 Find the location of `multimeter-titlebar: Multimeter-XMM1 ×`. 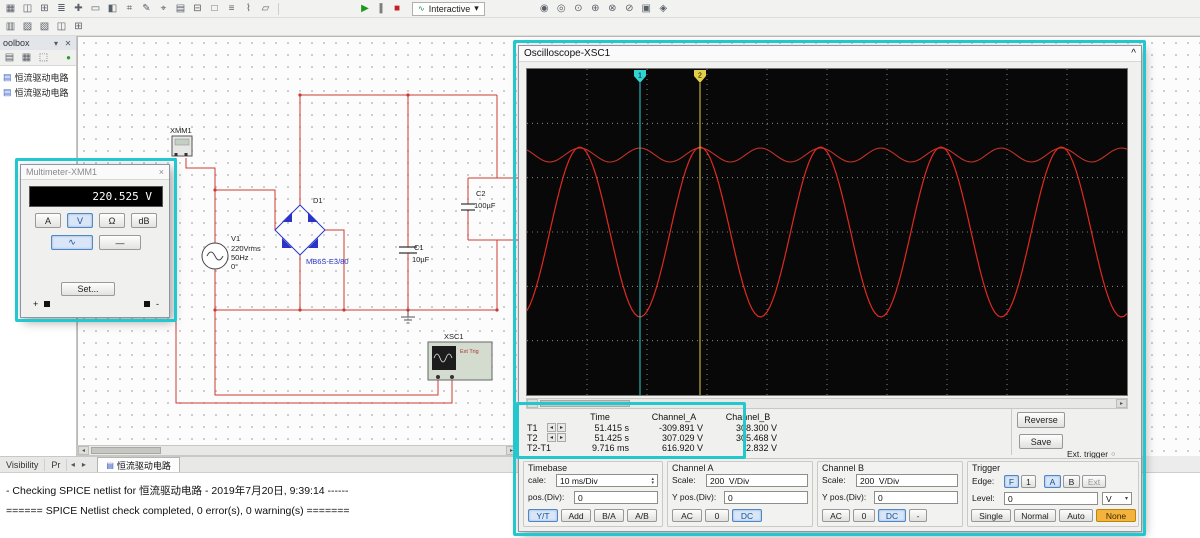

multimeter-titlebar: Multimeter-XMM1 × is located at coordinates (95, 172).